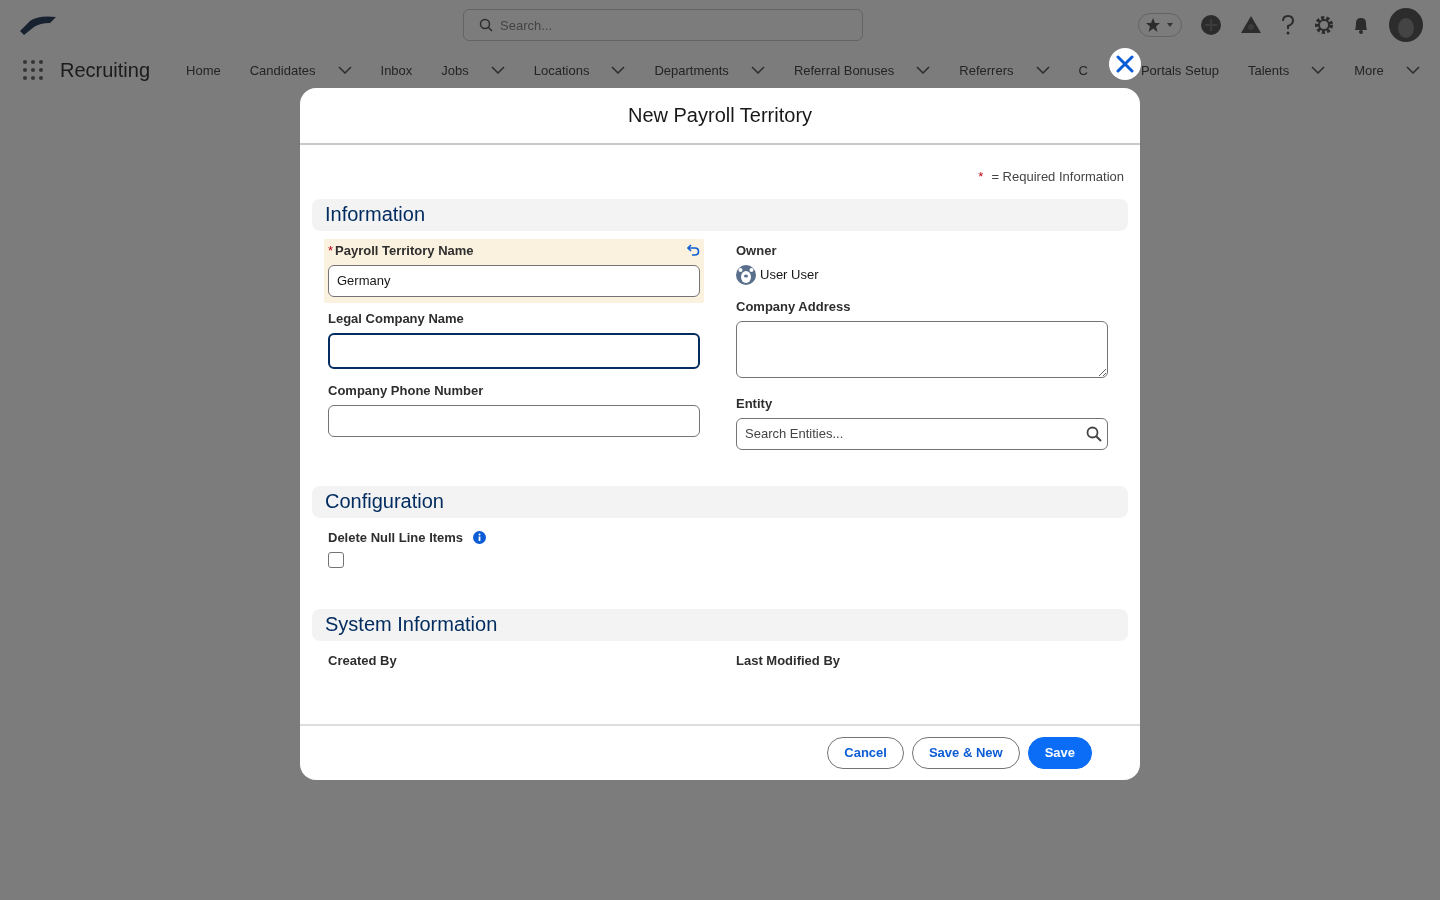 The height and width of the screenshot is (900, 1440). Describe the element at coordinates (789, 275) in the screenshot. I see `owner-name: User User` at that location.